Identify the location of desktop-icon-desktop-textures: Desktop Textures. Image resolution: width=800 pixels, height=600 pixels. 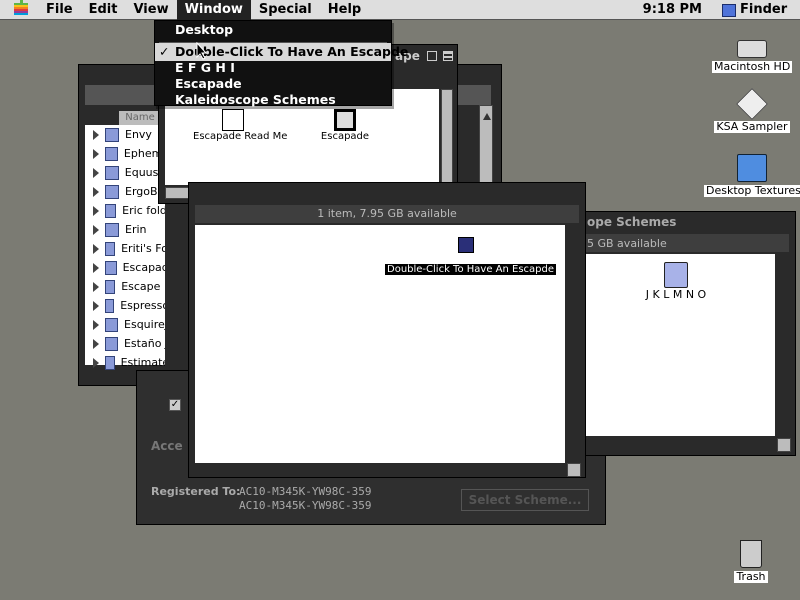
(752, 175).